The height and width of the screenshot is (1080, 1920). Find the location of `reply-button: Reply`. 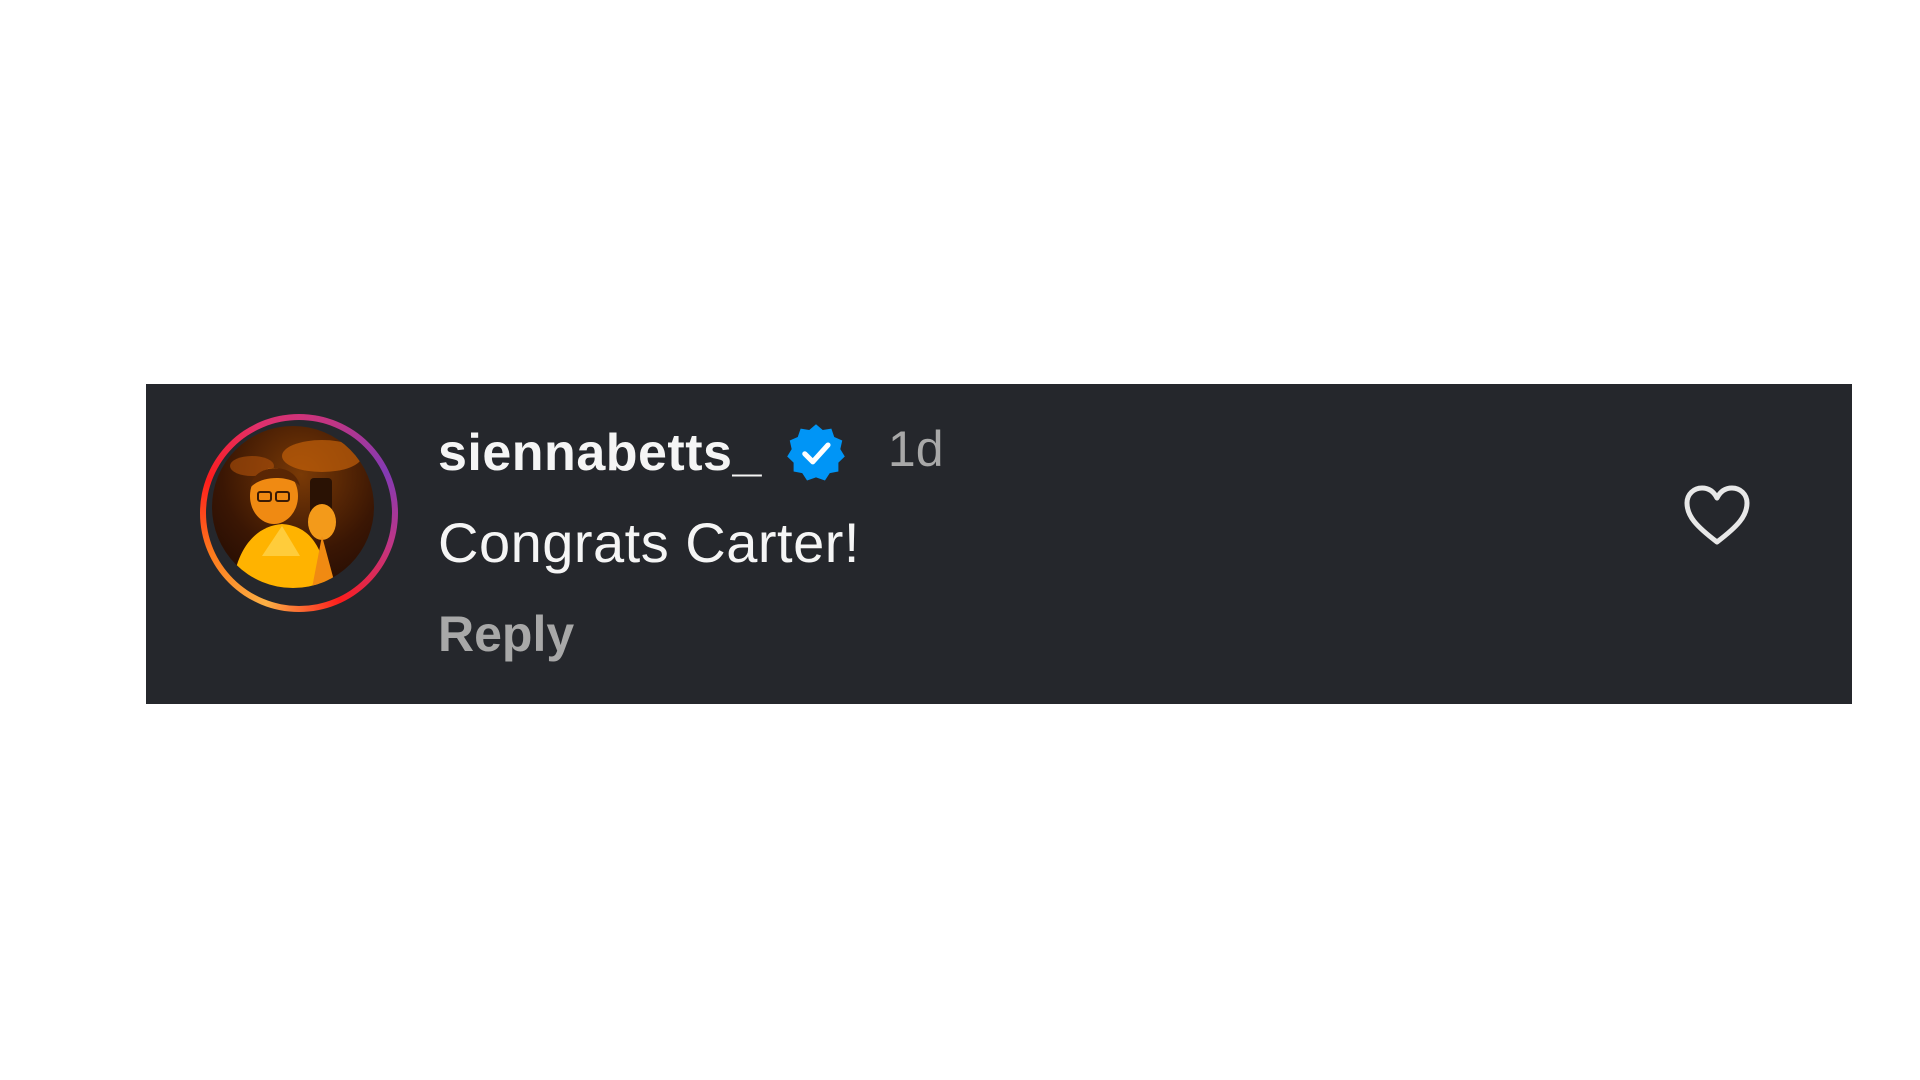

reply-button: Reply is located at coordinates (506, 634).